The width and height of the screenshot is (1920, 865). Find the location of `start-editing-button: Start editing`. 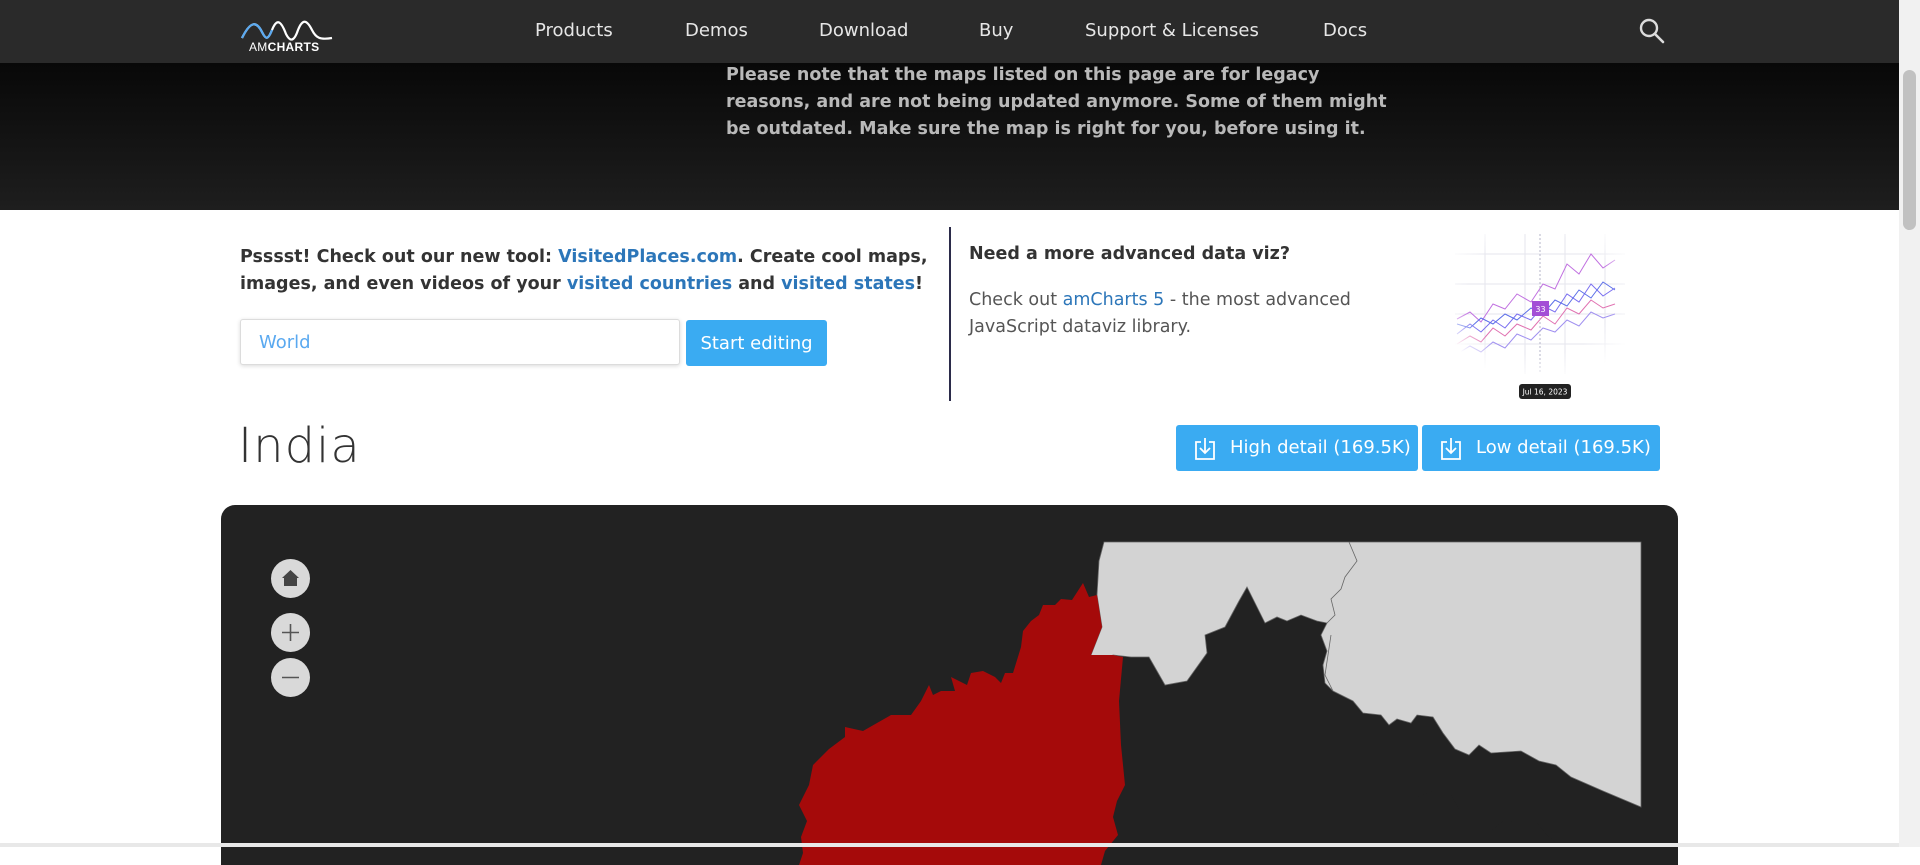

start-editing-button: Start editing is located at coordinates (756, 343).